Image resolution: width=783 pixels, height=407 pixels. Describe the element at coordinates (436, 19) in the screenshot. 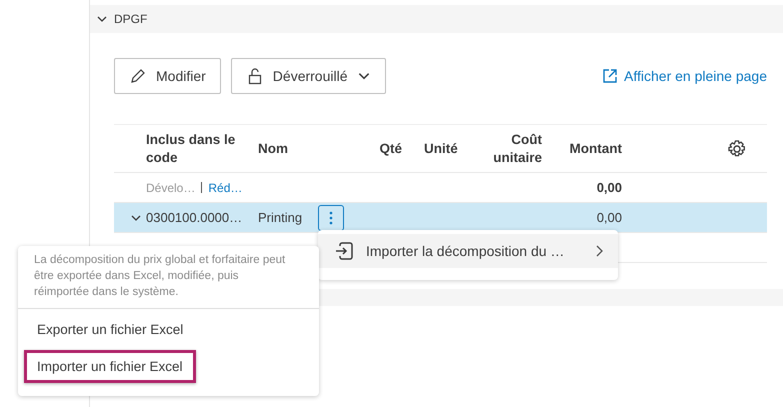

I see `section-header: DPGF` at that location.